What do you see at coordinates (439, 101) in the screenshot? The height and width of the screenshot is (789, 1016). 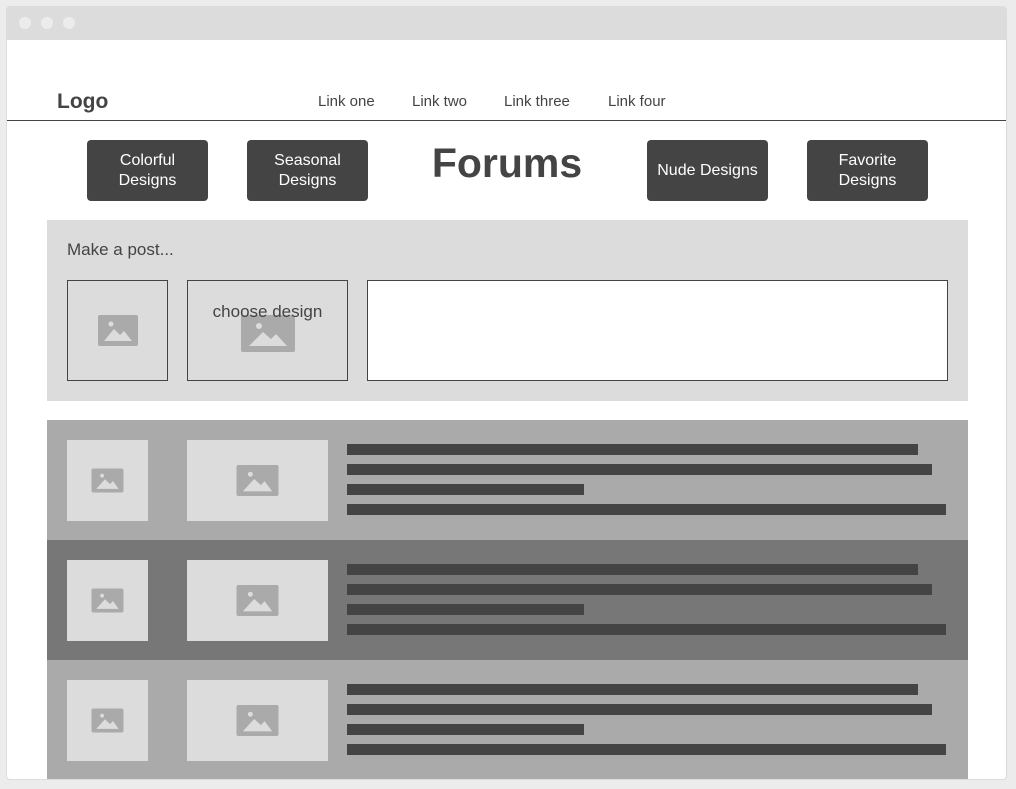 I see `nav-link-two: Link two` at bounding box center [439, 101].